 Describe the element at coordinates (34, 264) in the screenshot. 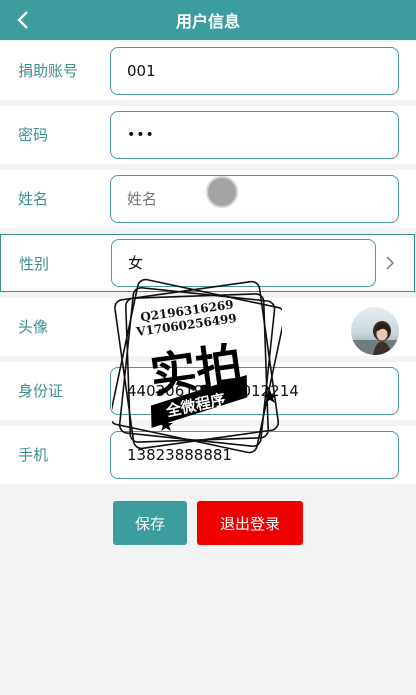

I see `gender-label: 性别` at that location.